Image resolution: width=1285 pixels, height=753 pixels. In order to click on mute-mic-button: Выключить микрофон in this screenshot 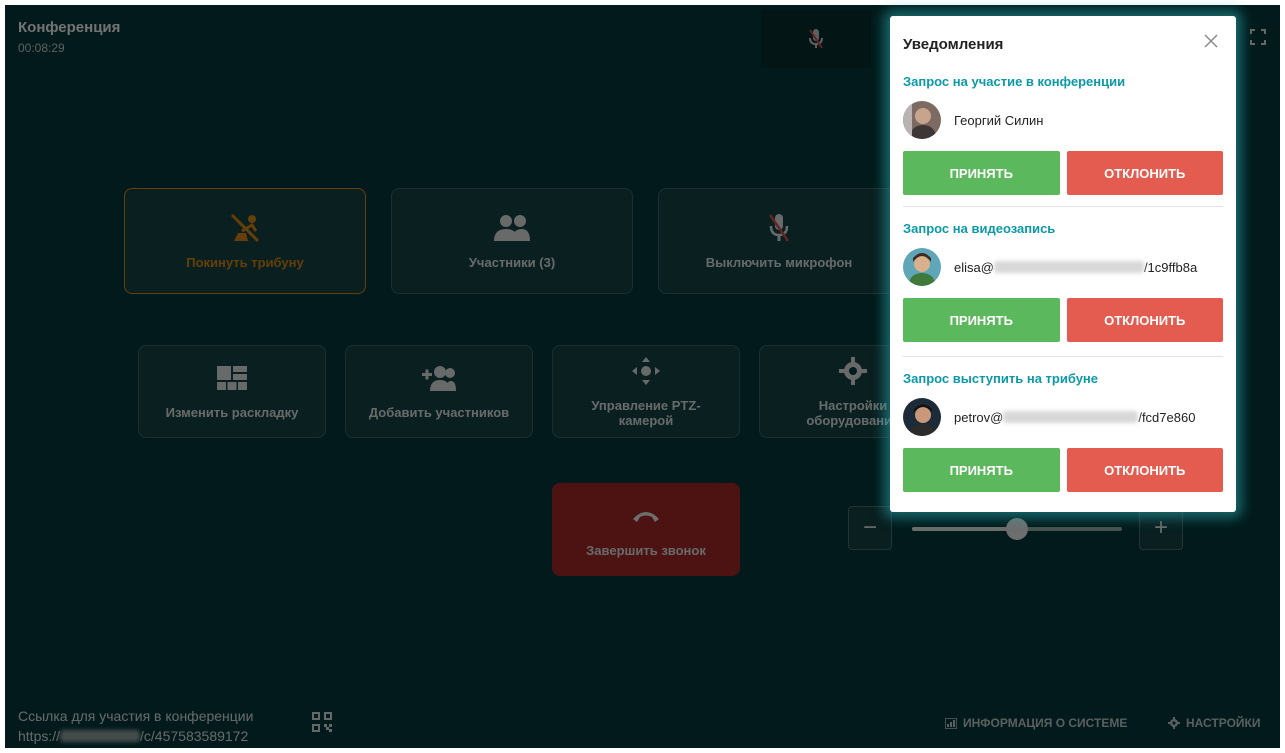, I will do `click(779, 241)`.